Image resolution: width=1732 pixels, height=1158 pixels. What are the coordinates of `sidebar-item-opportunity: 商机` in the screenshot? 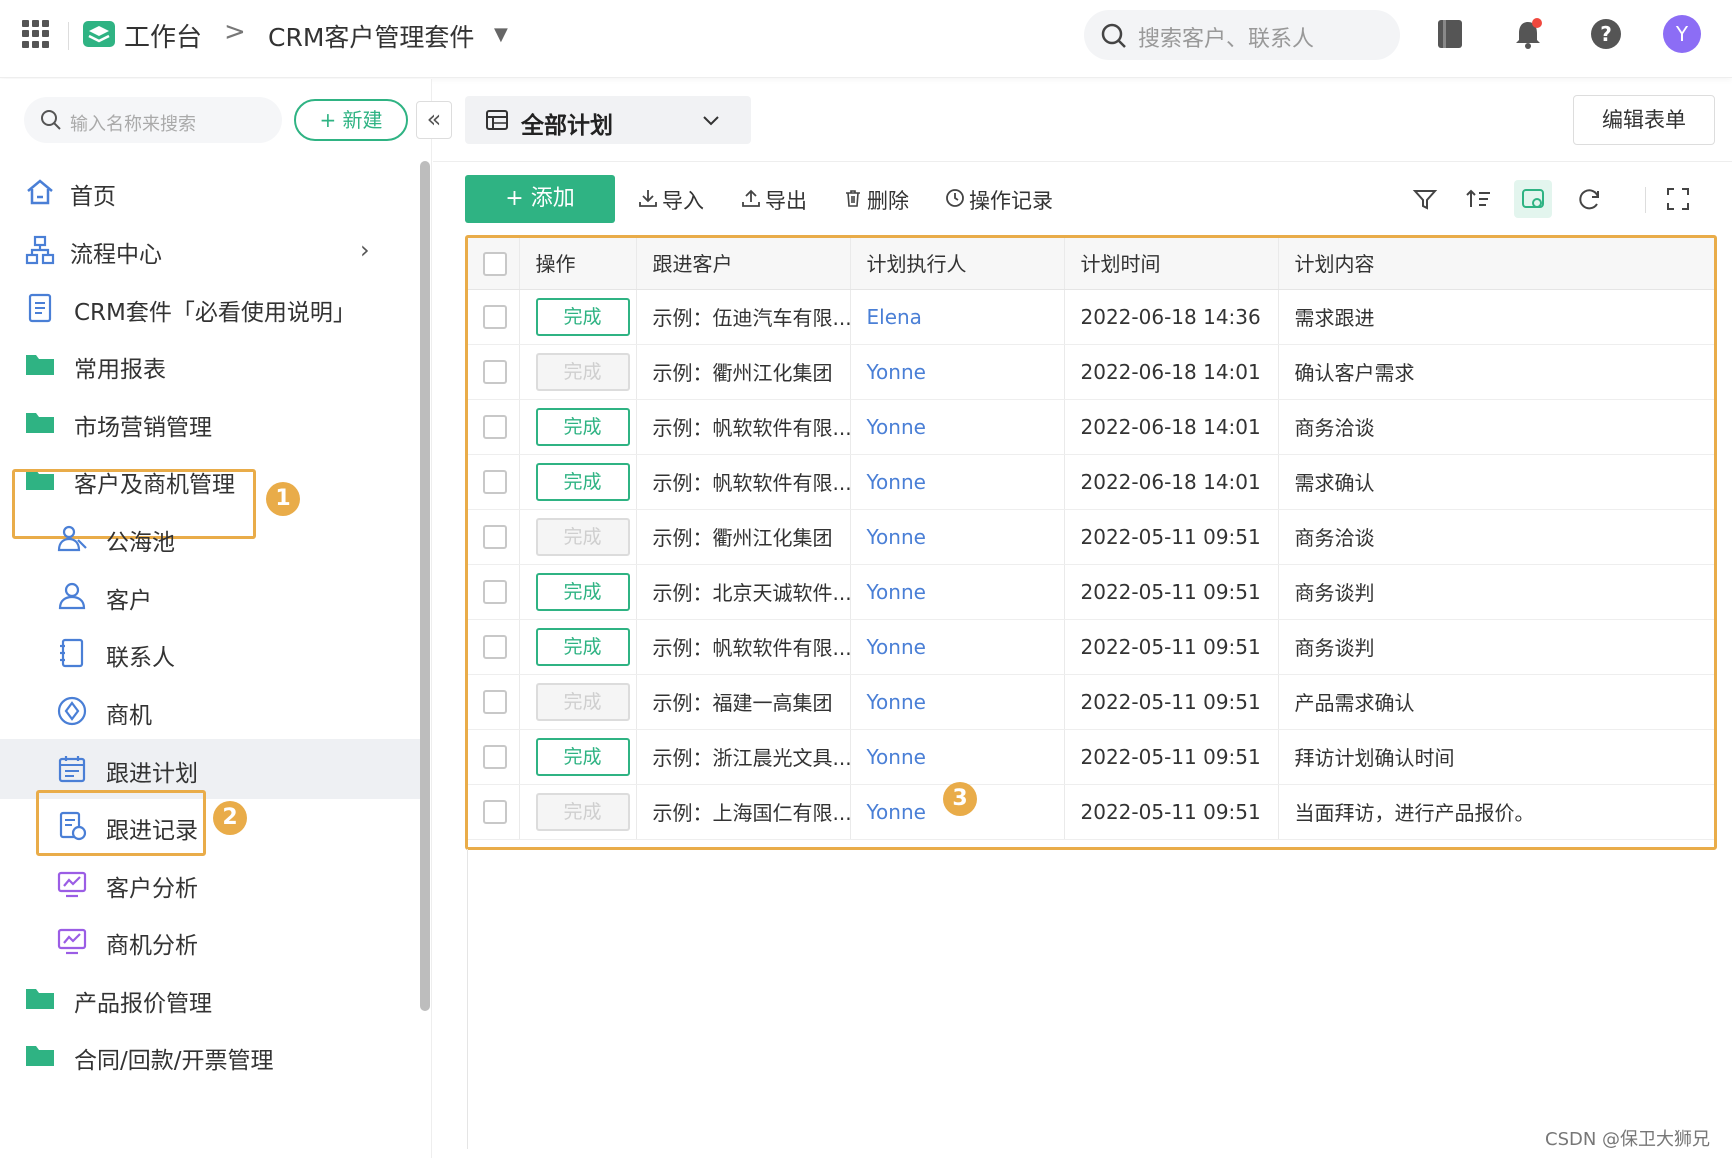 It's located at (210, 711).